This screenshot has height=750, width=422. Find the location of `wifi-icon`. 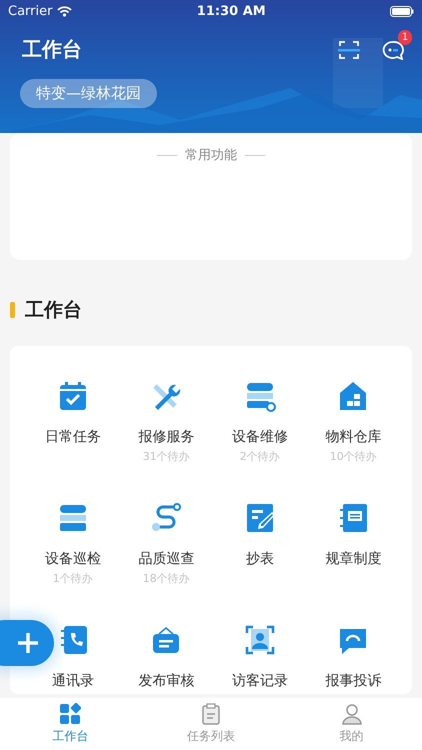

wifi-icon is located at coordinates (64, 11).